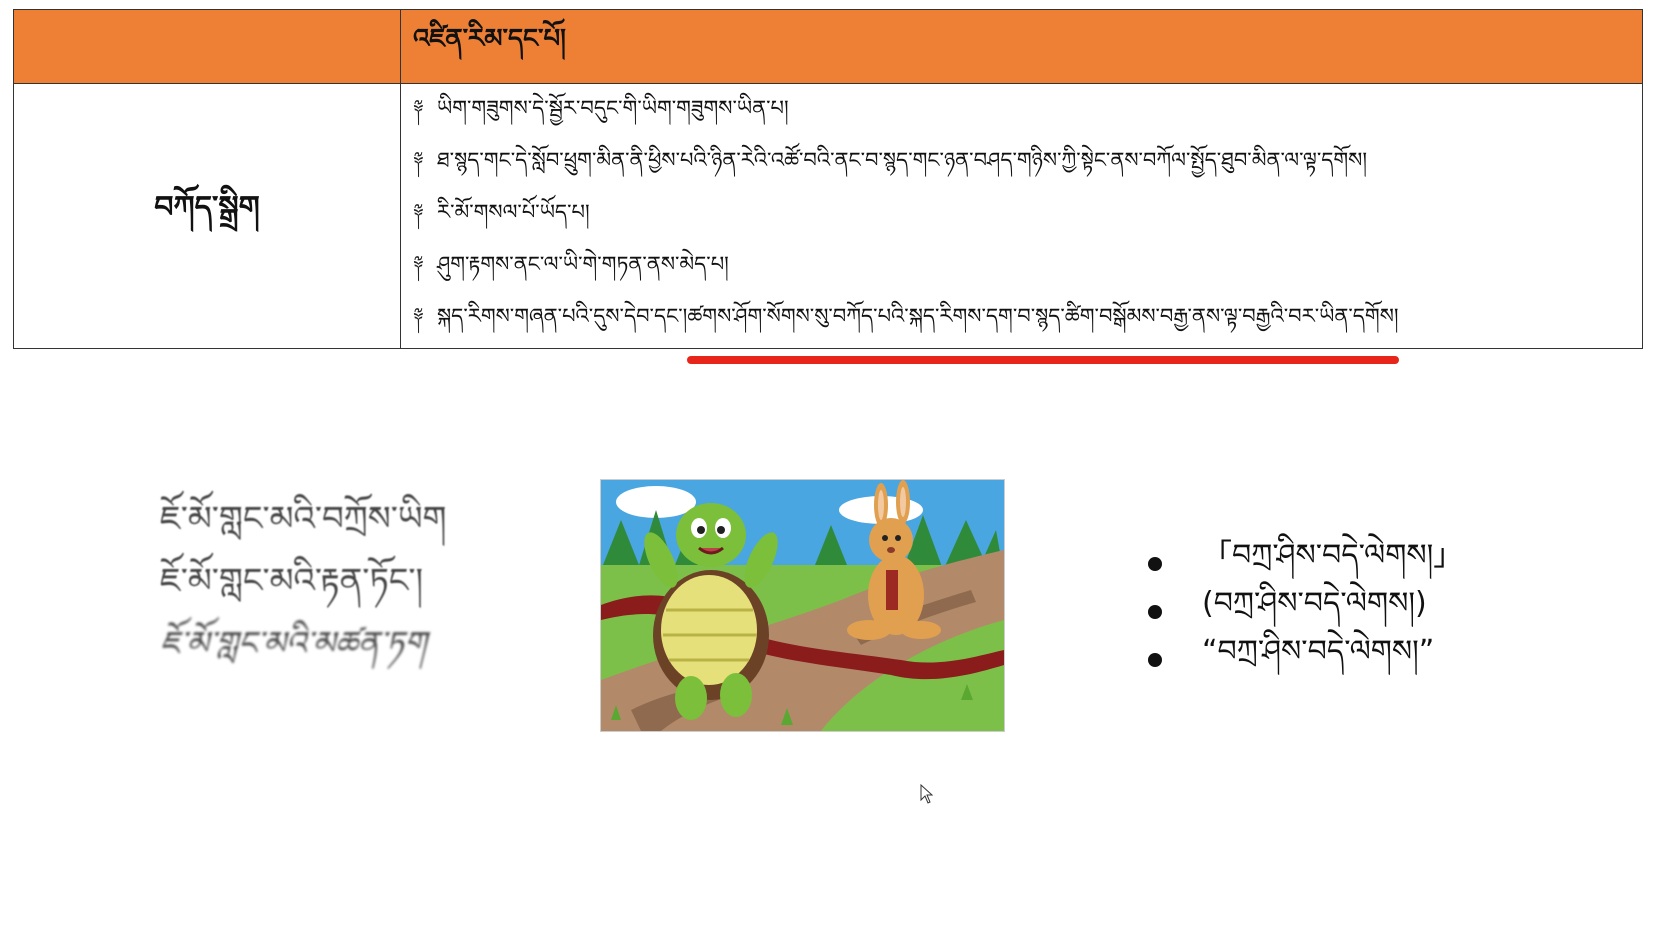  What do you see at coordinates (1021, 46) in the screenshot?
I see `header-title: འཛིན་རིམ་དང་པོ།` at bounding box center [1021, 46].